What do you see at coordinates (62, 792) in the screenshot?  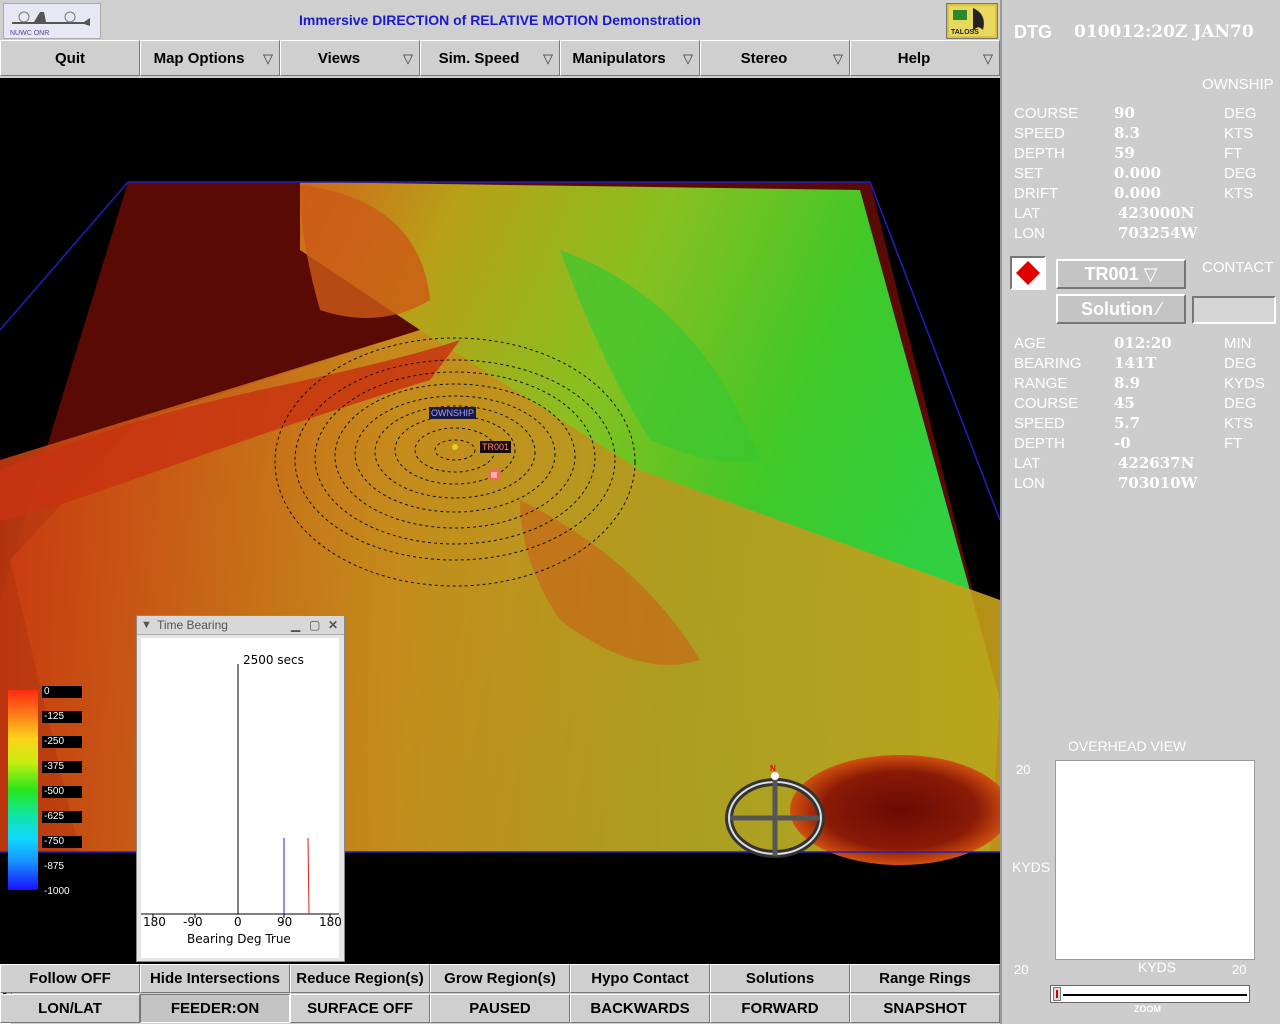 I see `legend-tick: -500` at bounding box center [62, 792].